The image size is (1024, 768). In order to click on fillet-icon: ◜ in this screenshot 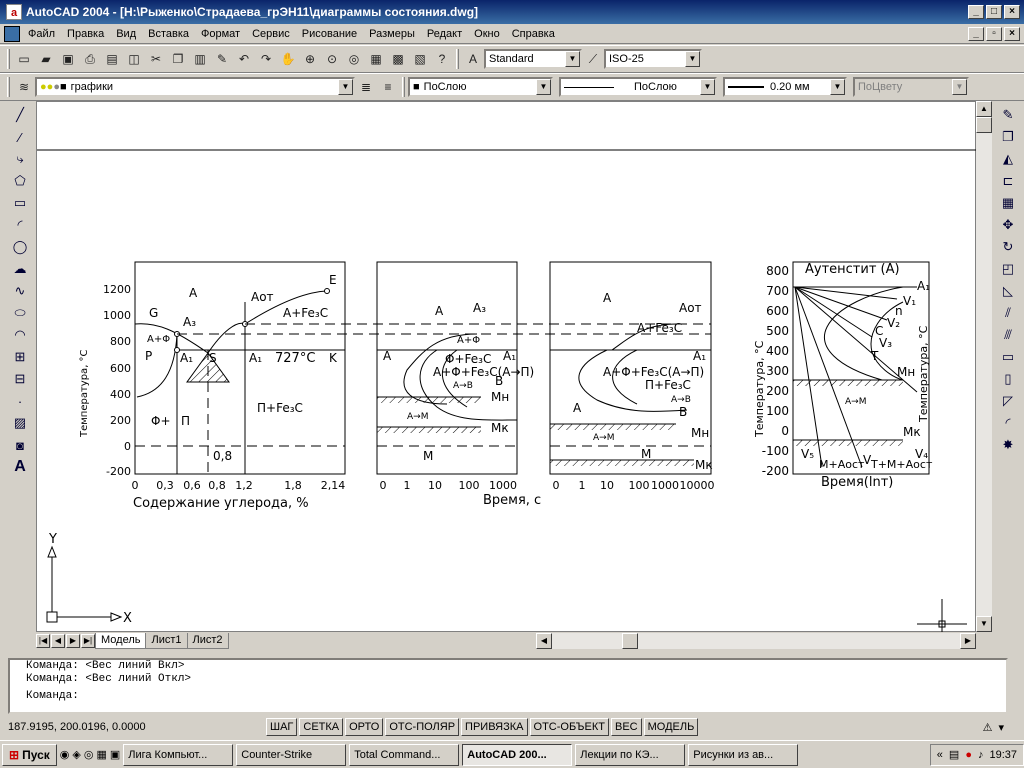, I will do `click(1008, 423)`.